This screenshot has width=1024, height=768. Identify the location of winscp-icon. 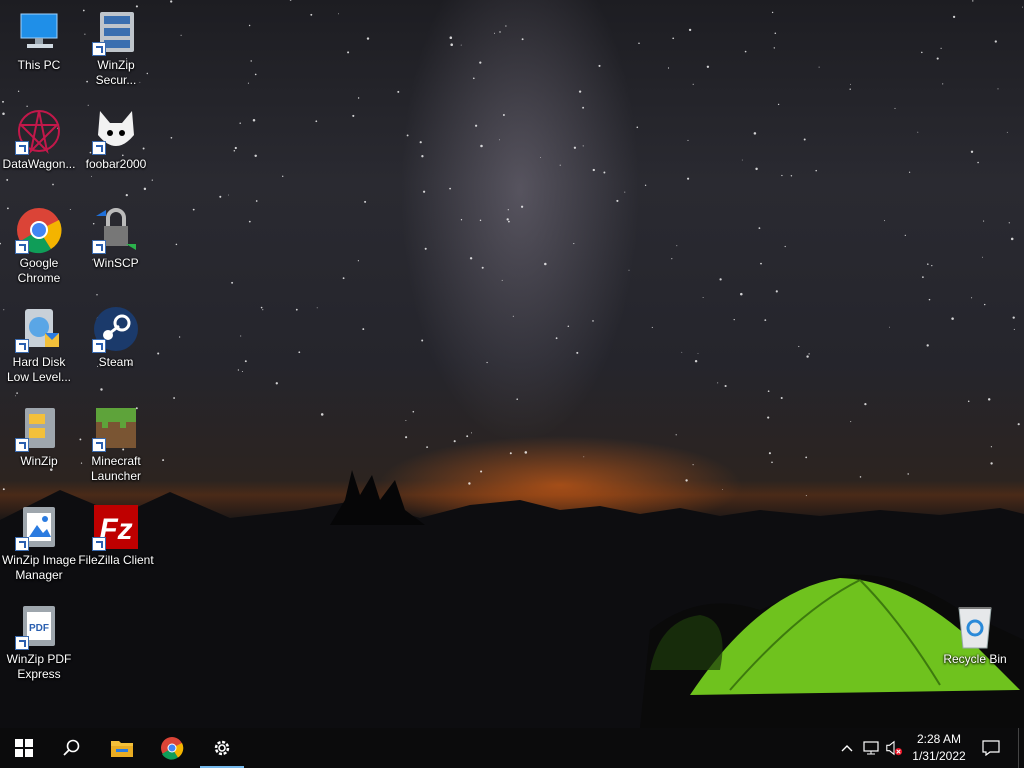
(116, 230).